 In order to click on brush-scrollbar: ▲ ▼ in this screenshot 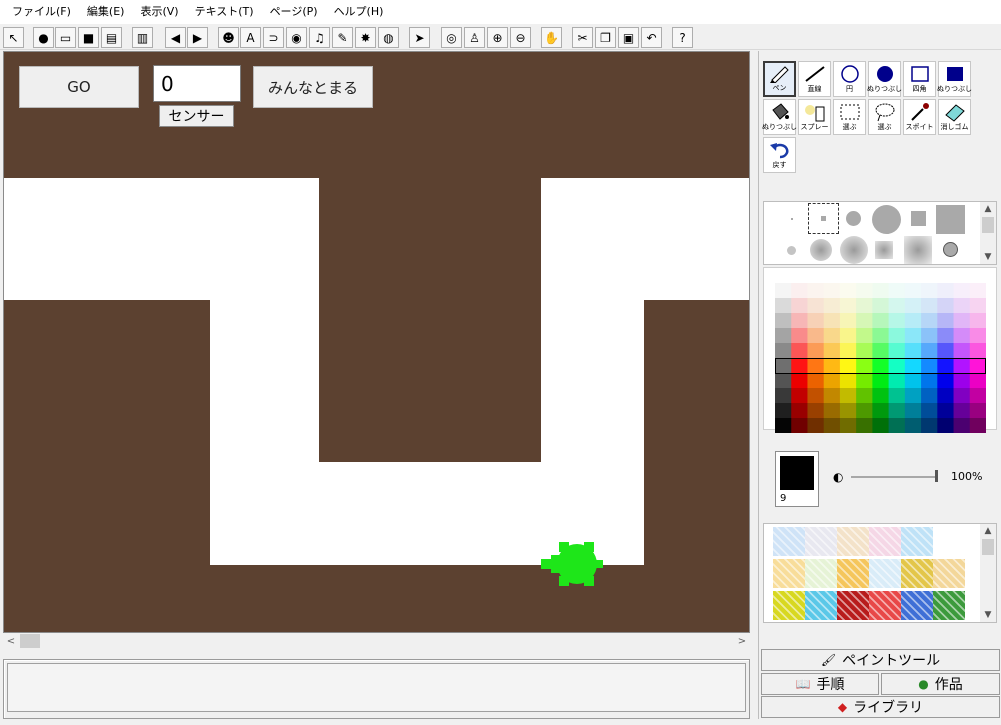, I will do `click(988, 233)`.